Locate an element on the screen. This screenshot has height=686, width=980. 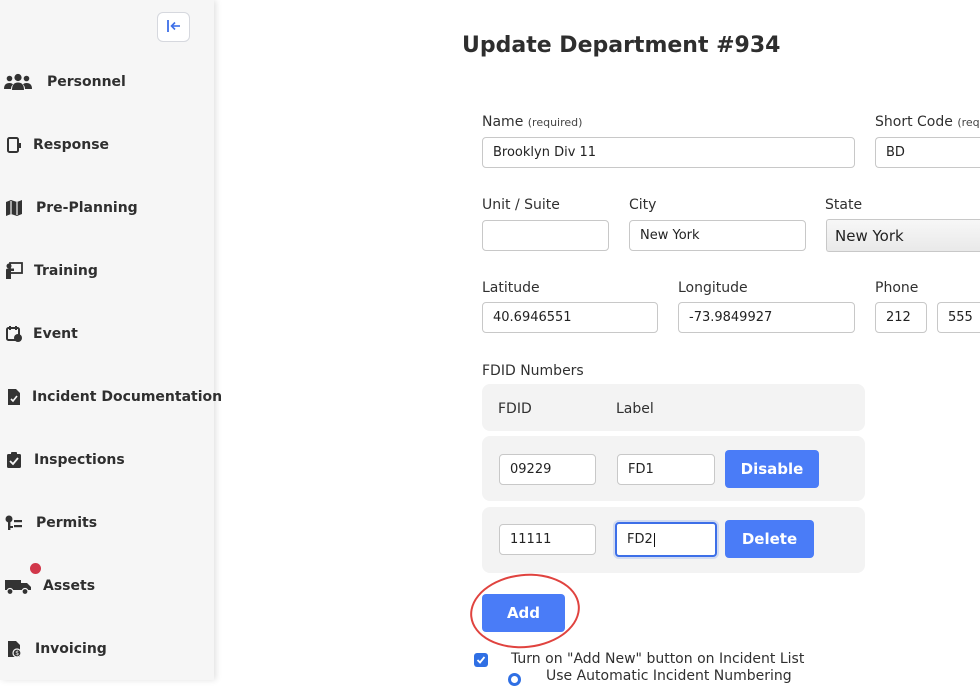
fdid-row: 09229 FD1 Disable is located at coordinates (673, 468).